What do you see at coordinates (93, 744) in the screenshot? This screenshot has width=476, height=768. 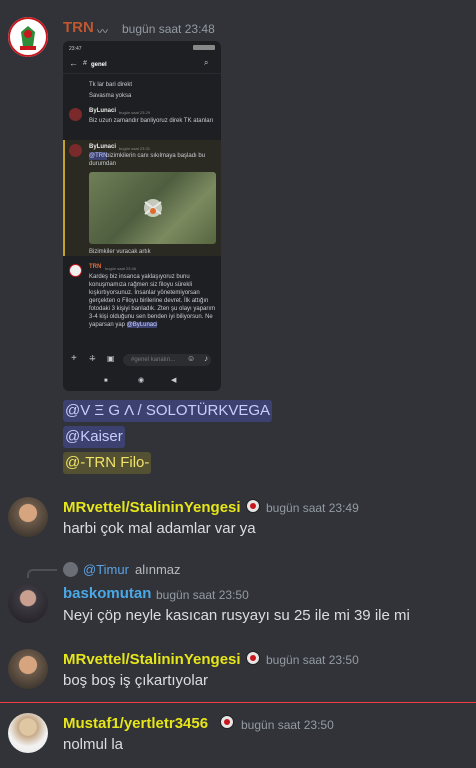 I see `message-text: nolmul la` at bounding box center [93, 744].